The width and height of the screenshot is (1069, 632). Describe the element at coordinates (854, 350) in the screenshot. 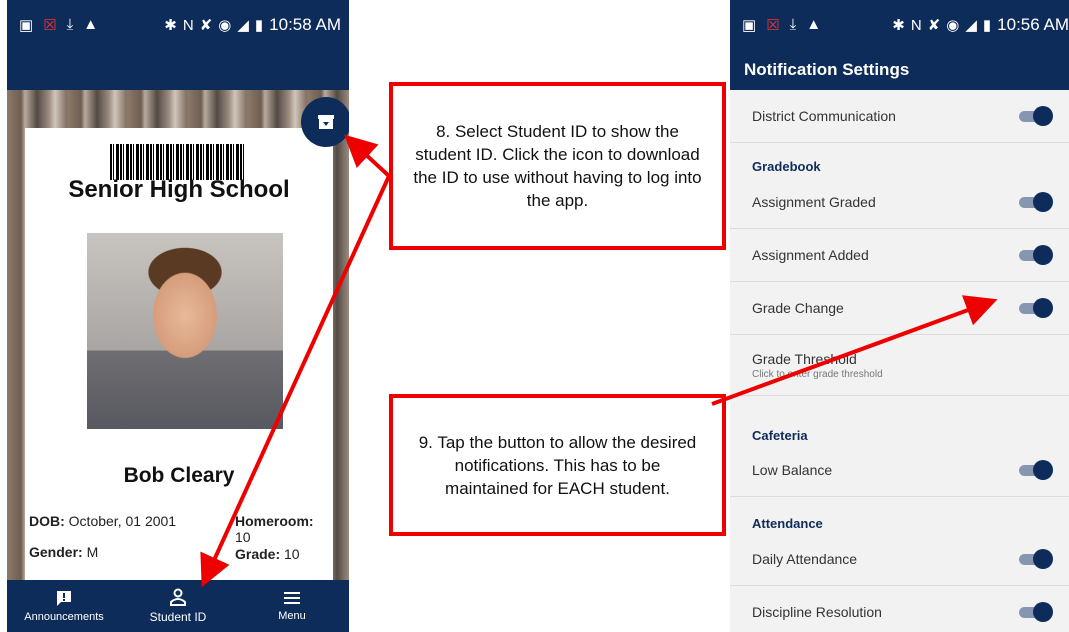

I see `arrow-to-toggle` at that location.